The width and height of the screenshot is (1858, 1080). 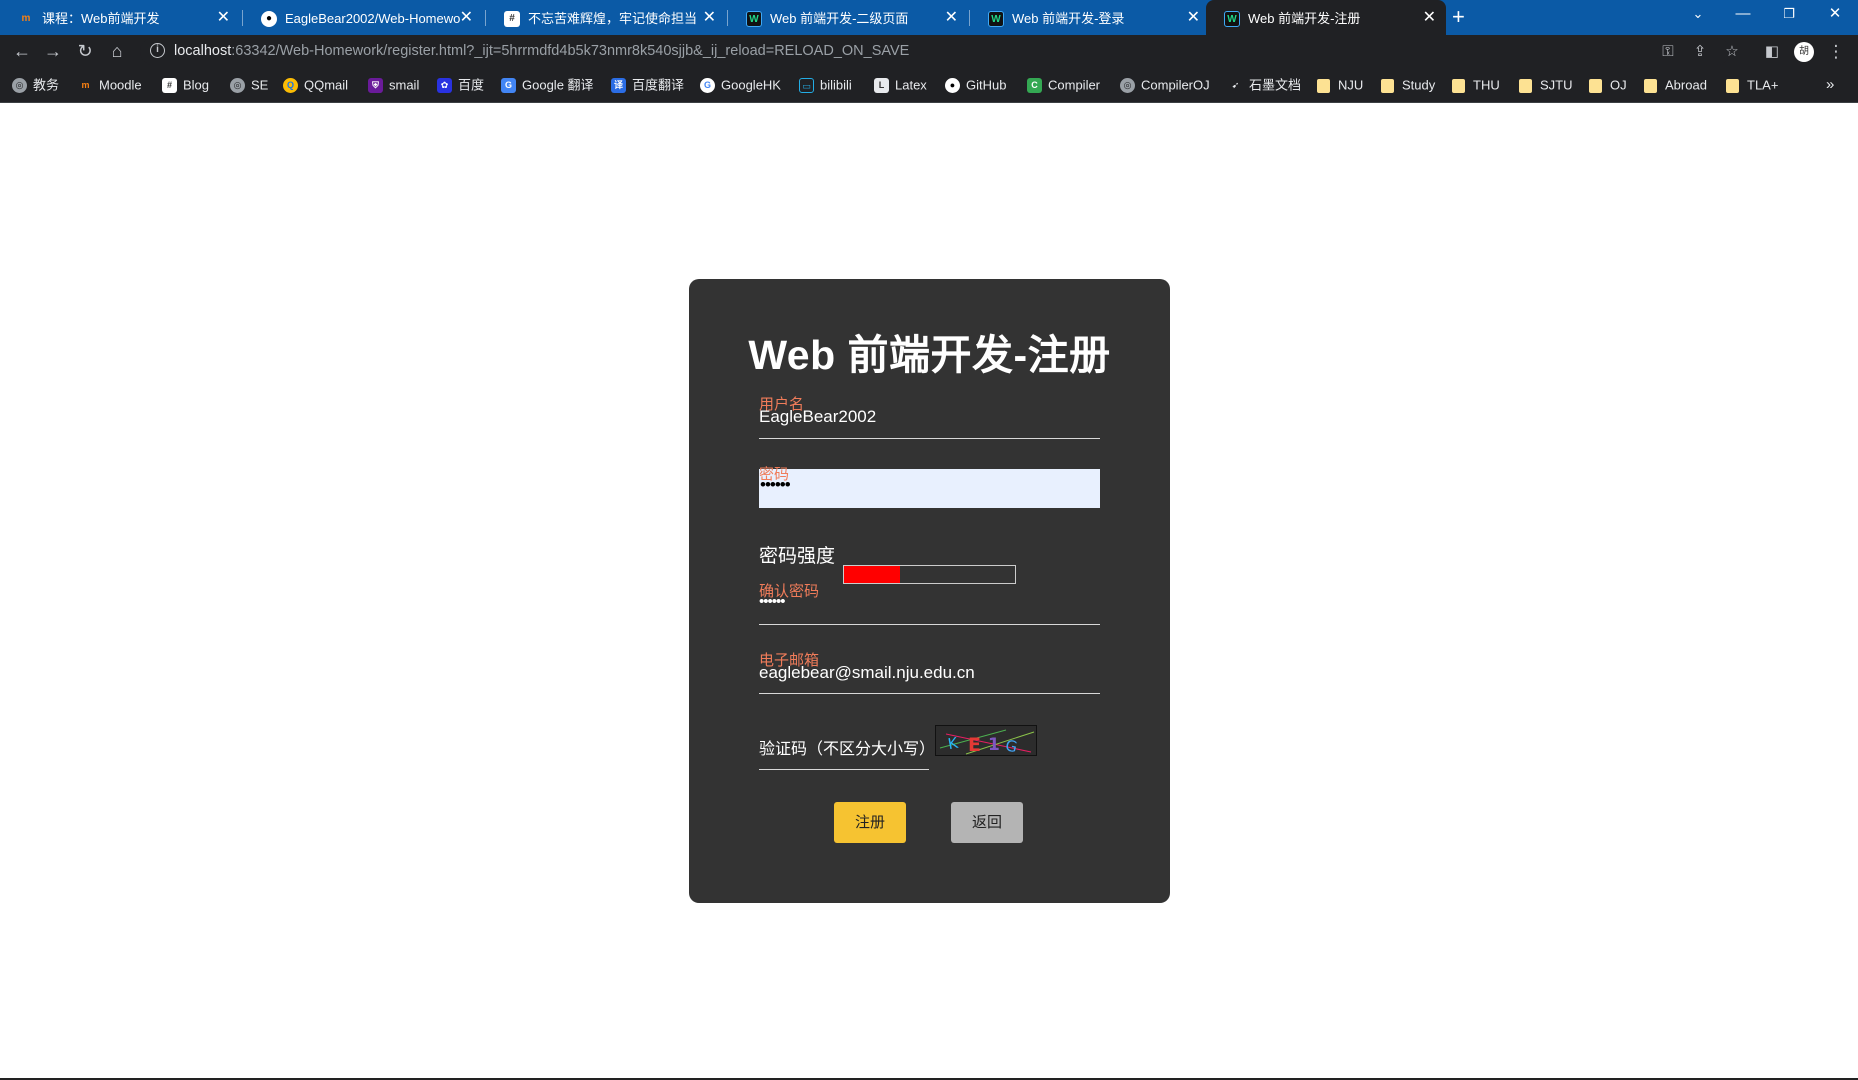 I want to click on window-close-button: ✕, so click(x=1835, y=15).